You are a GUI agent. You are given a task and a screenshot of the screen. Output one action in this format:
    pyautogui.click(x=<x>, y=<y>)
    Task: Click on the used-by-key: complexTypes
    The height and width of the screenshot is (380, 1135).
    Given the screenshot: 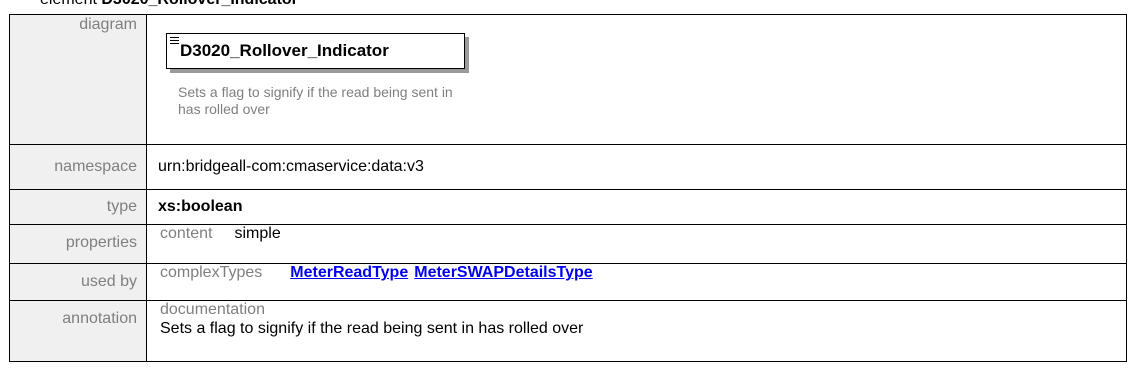 What is the action you would take?
    pyautogui.click(x=211, y=272)
    